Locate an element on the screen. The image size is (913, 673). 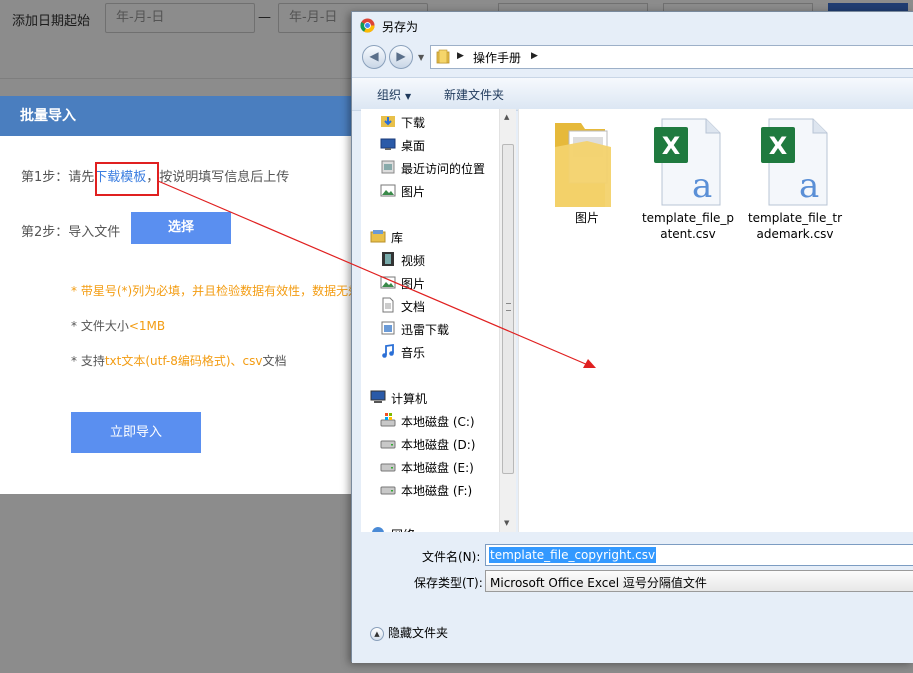
hide-folders-toggle: ▲ 隐藏文件夹 is located at coordinates (409, 632).